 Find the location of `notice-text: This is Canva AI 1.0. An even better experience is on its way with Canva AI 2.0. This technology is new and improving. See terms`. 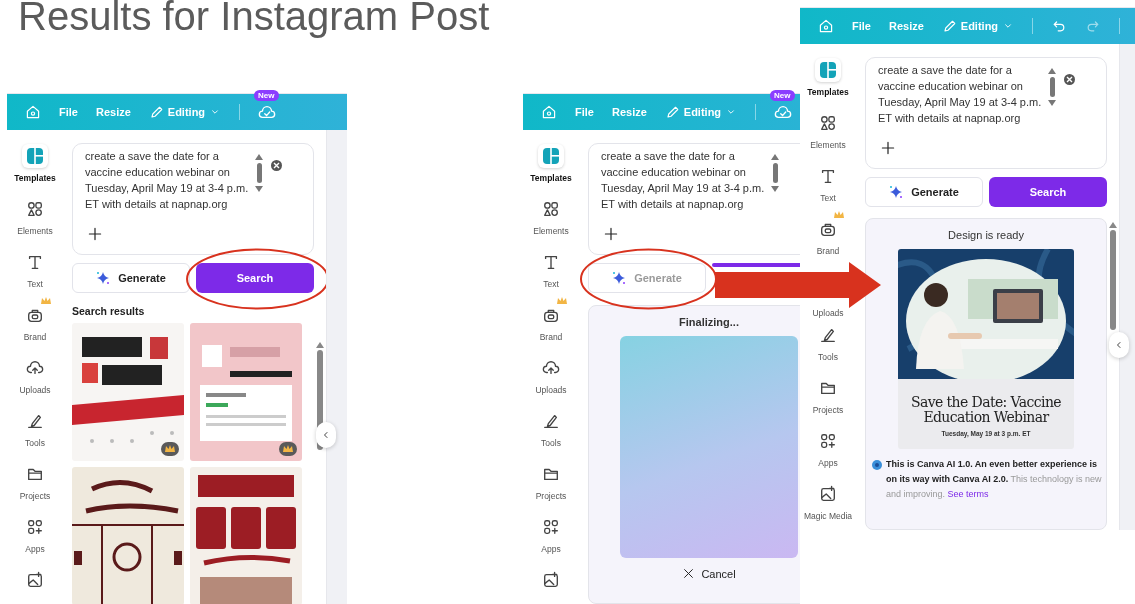

notice-text: This is Canva AI 1.0. An even better experience is on its way with Canva AI 2.0. This technology is new and improving. See terms is located at coordinates (994, 479).